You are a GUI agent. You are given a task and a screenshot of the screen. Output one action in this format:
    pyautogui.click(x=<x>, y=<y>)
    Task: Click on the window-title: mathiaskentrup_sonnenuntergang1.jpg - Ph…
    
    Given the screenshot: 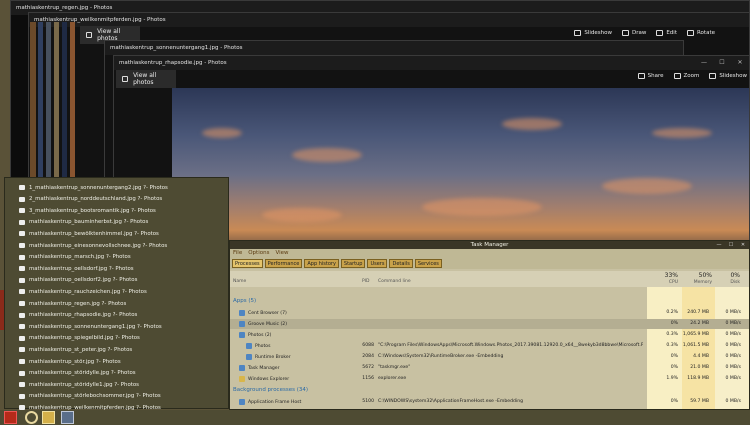 What is the action you would take?
    pyautogui.click(x=394, y=48)
    